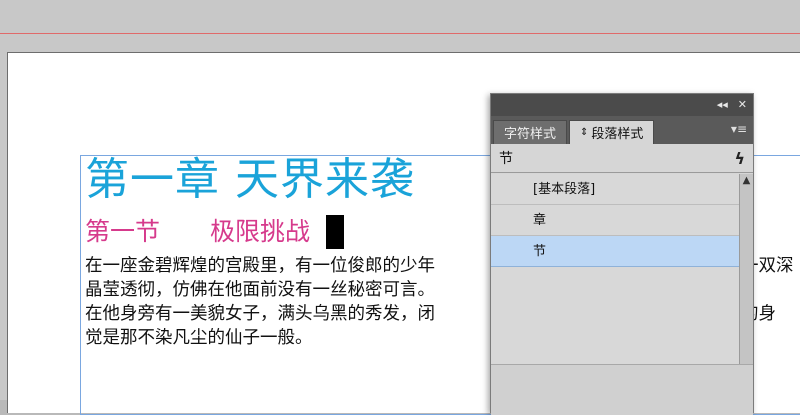  What do you see at coordinates (722, 105) in the screenshot?
I see `double-chevron-icon: ◂◂` at bounding box center [722, 105].